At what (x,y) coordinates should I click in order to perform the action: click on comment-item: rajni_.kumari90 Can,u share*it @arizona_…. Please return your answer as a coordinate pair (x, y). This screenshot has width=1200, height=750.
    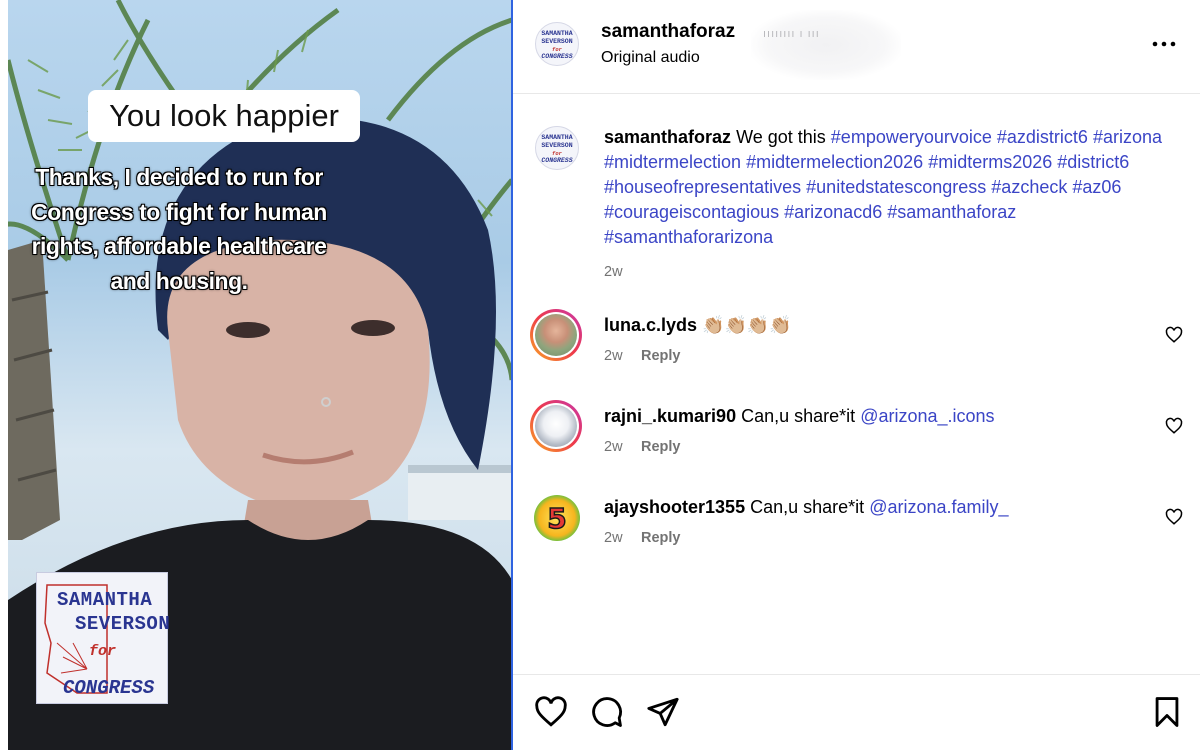
    Looking at the image, I should click on (856, 442).